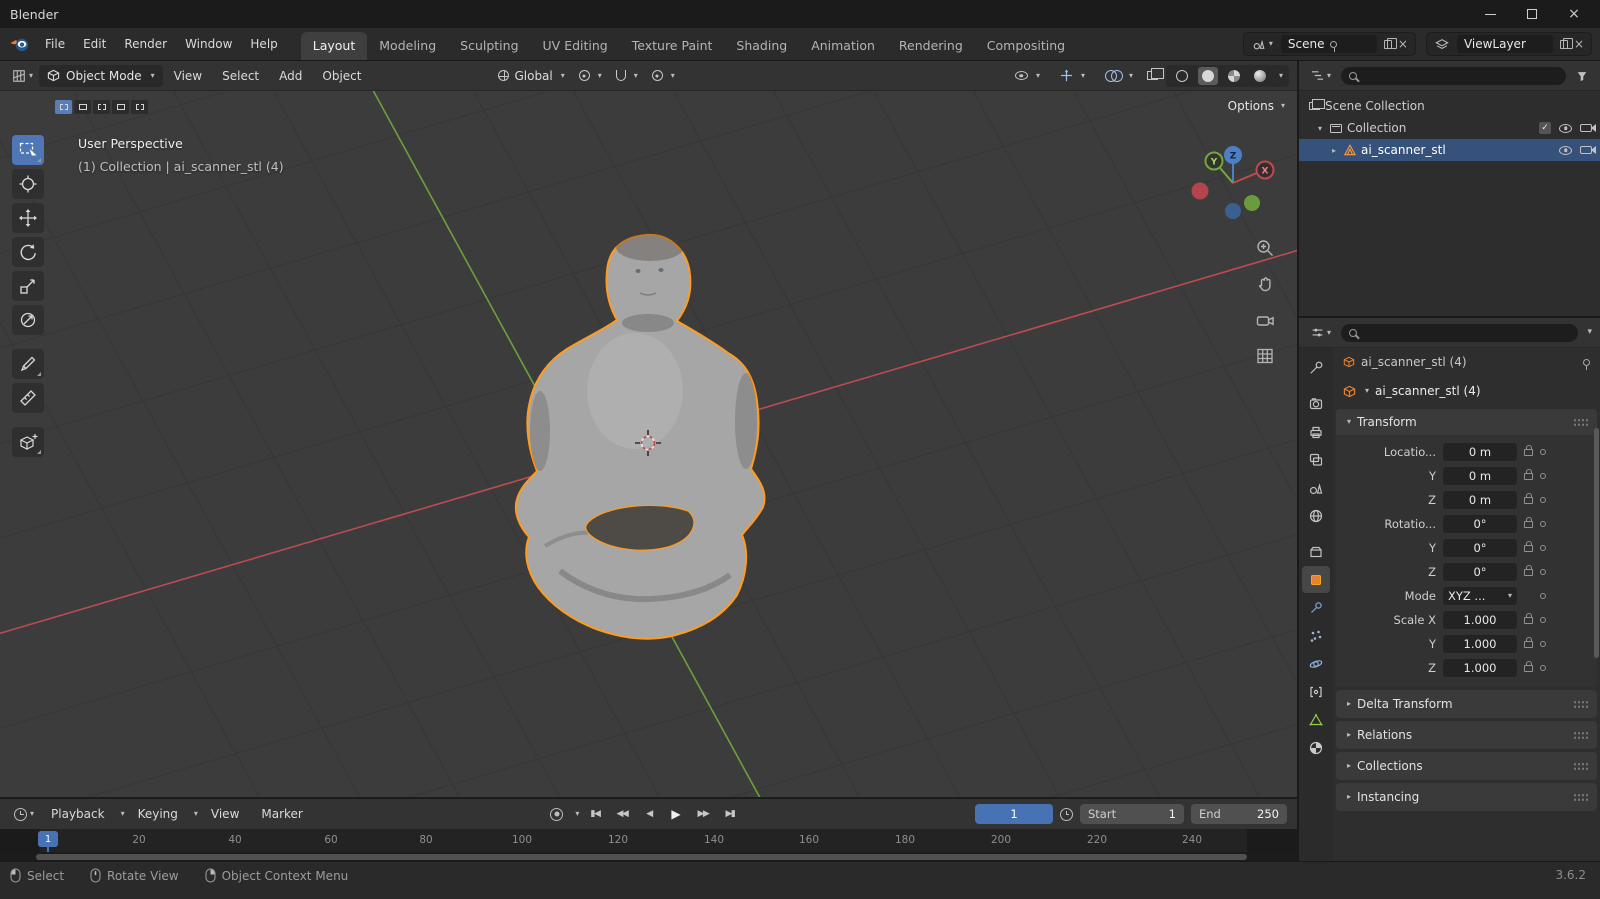 Image resolution: width=1600 pixels, height=899 pixels. I want to click on properties-editor-type-button: ▾, so click(1321, 332).